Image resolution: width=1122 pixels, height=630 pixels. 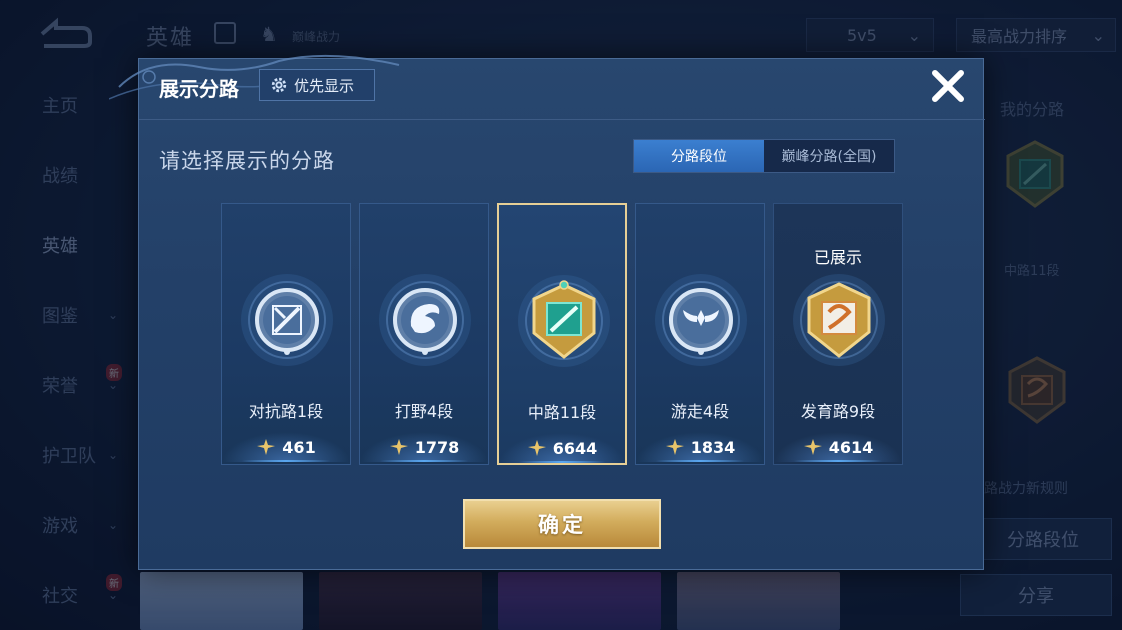 What do you see at coordinates (324, 85) in the screenshot?
I see `priority-display-label: 优先显示` at bounding box center [324, 85].